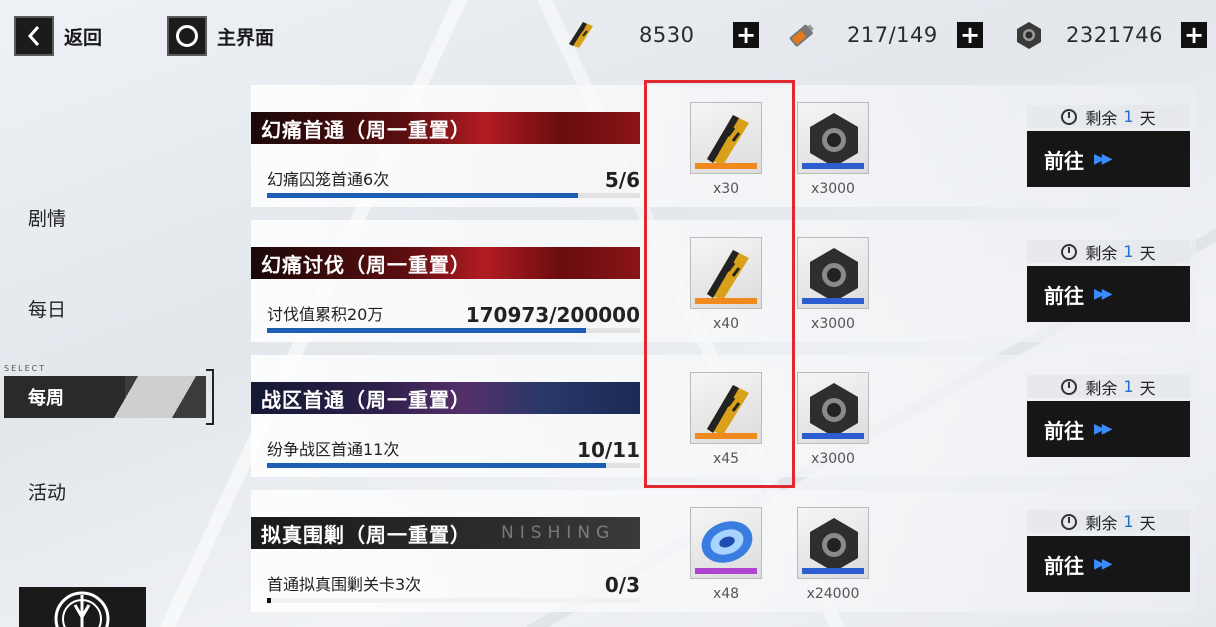  I want to click on resource-nut: 2321746, so click(1087, 35).